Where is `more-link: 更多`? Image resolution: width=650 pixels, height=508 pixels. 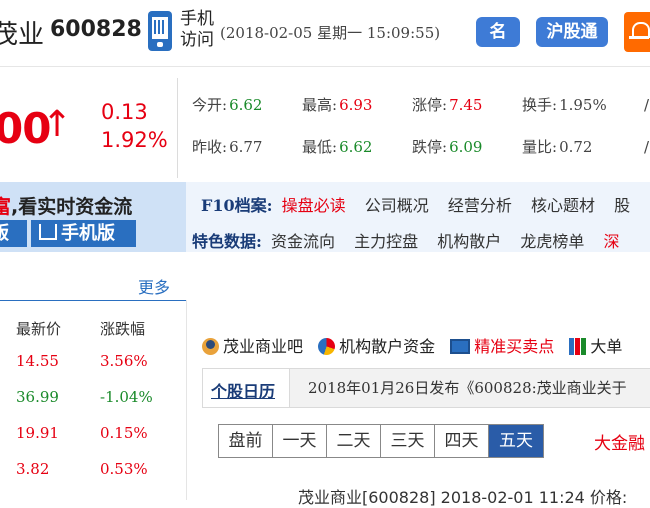
more-link: 更多 is located at coordinates (154, 286).